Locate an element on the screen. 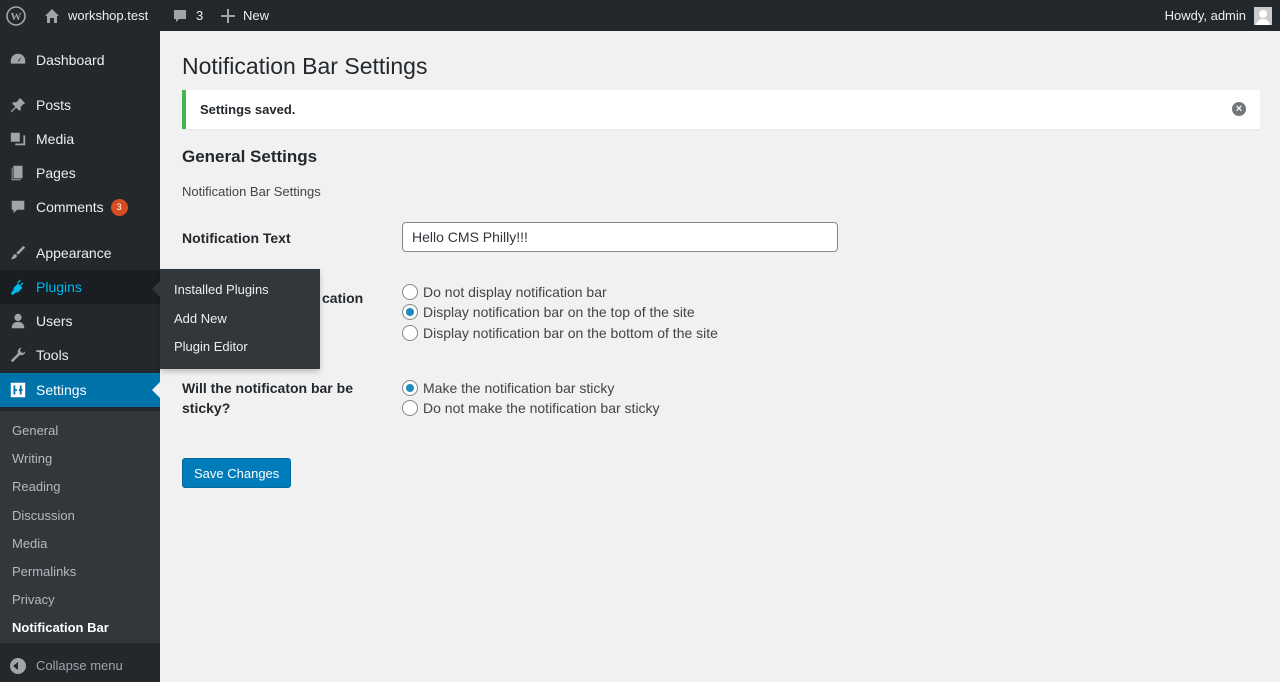 The height and width of the screenshot is (682, 1280). submenu-privacy: Privacy is located at coordinates (80, 600).